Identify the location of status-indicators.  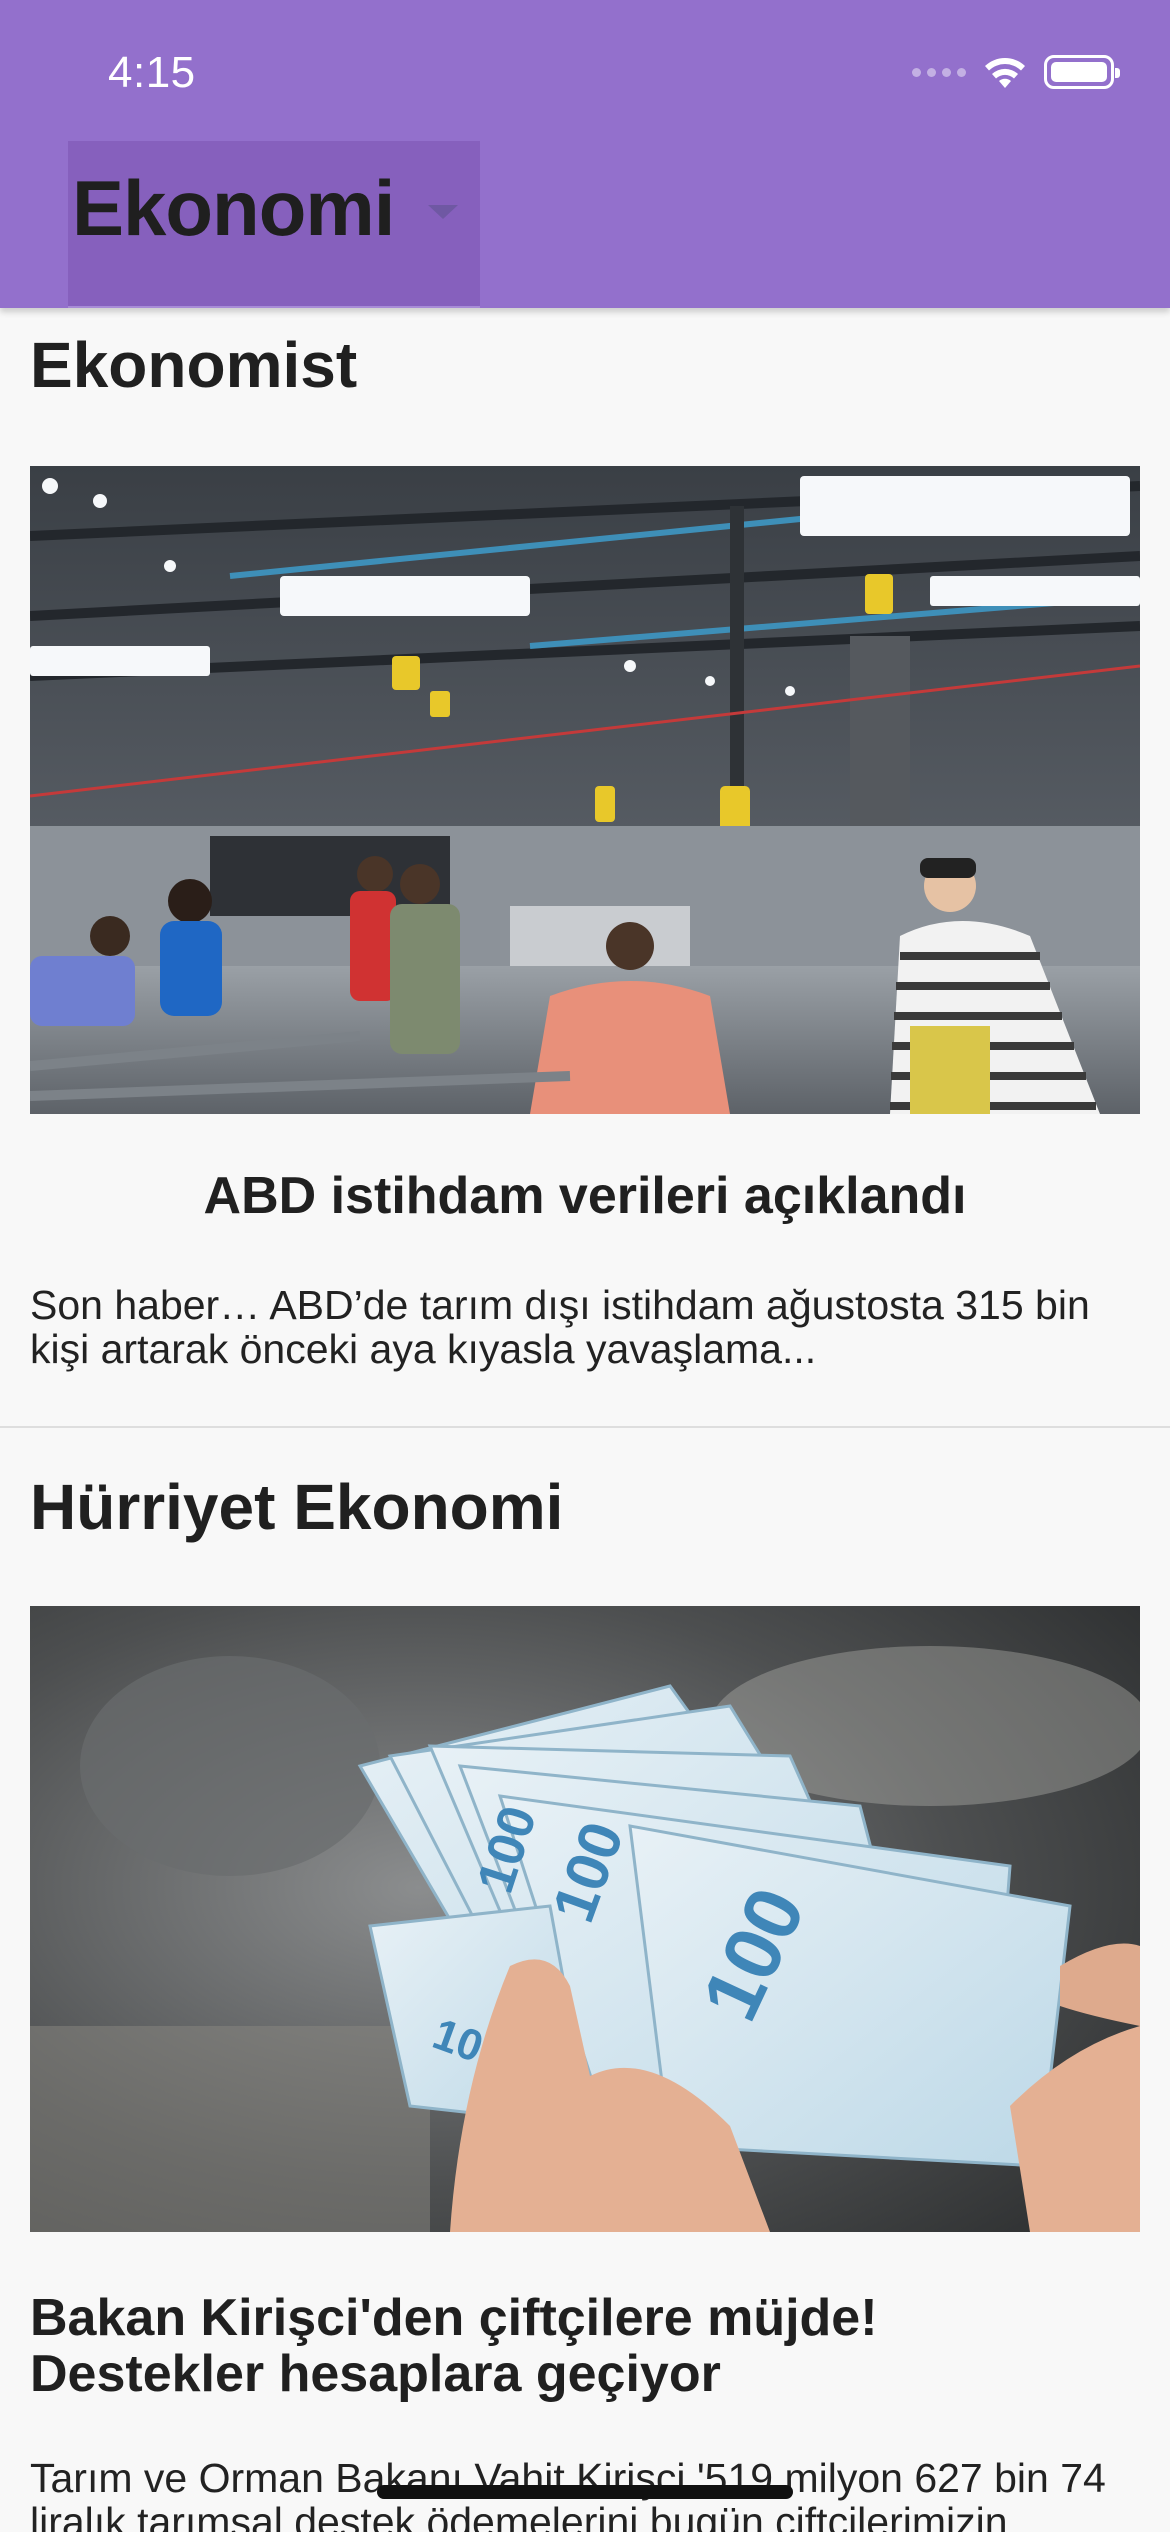
(1016, 72).